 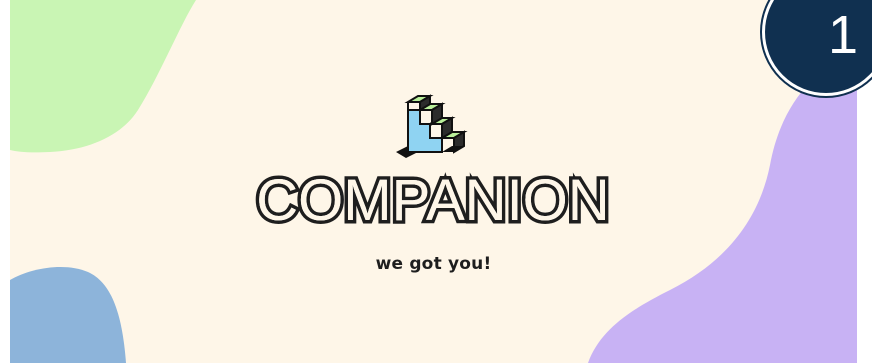 What do you see at coordinates (843, 35) in the screenshot?
I see `step-number: 1` at bounding box center [843, 35].